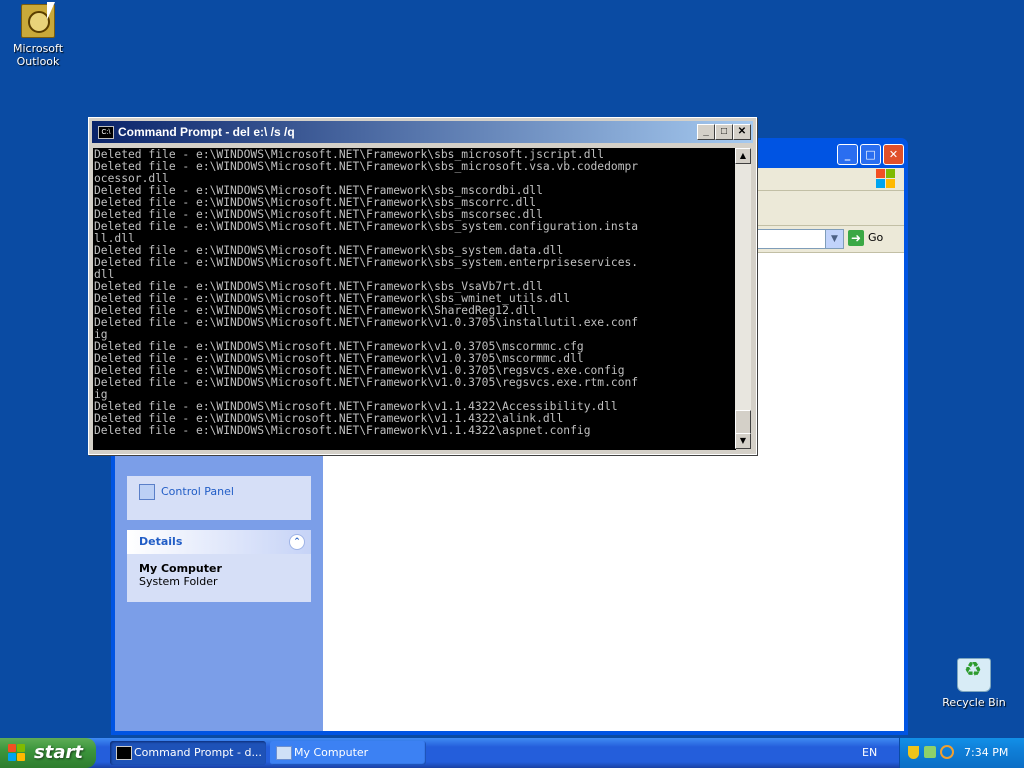 The height and width of the screenshot is (768, 1024). I want to click on cmd-title-bar: C:\ Command Prompt - del e:\ /s /q _ □ ✕, so click(422, 132).